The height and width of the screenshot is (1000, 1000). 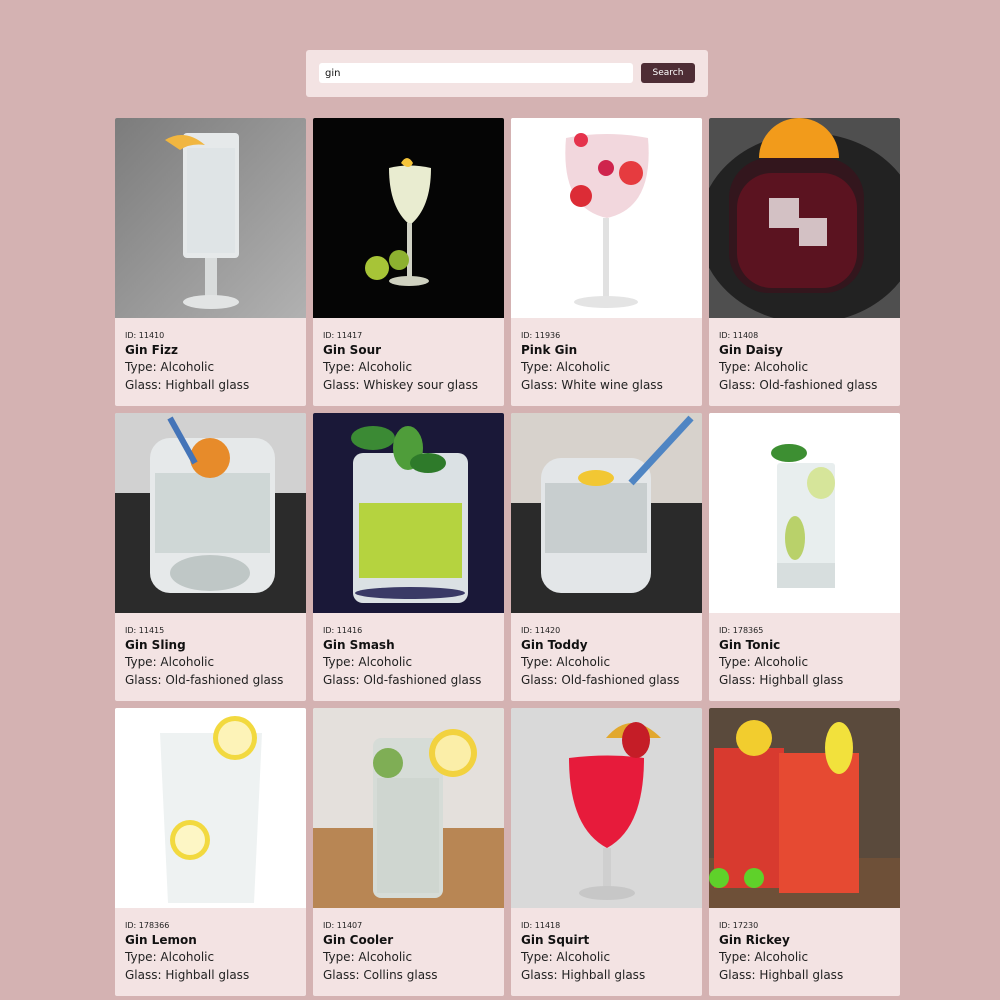 I want to click on drink-id: ID: 11936, so click(x=541, y=335).